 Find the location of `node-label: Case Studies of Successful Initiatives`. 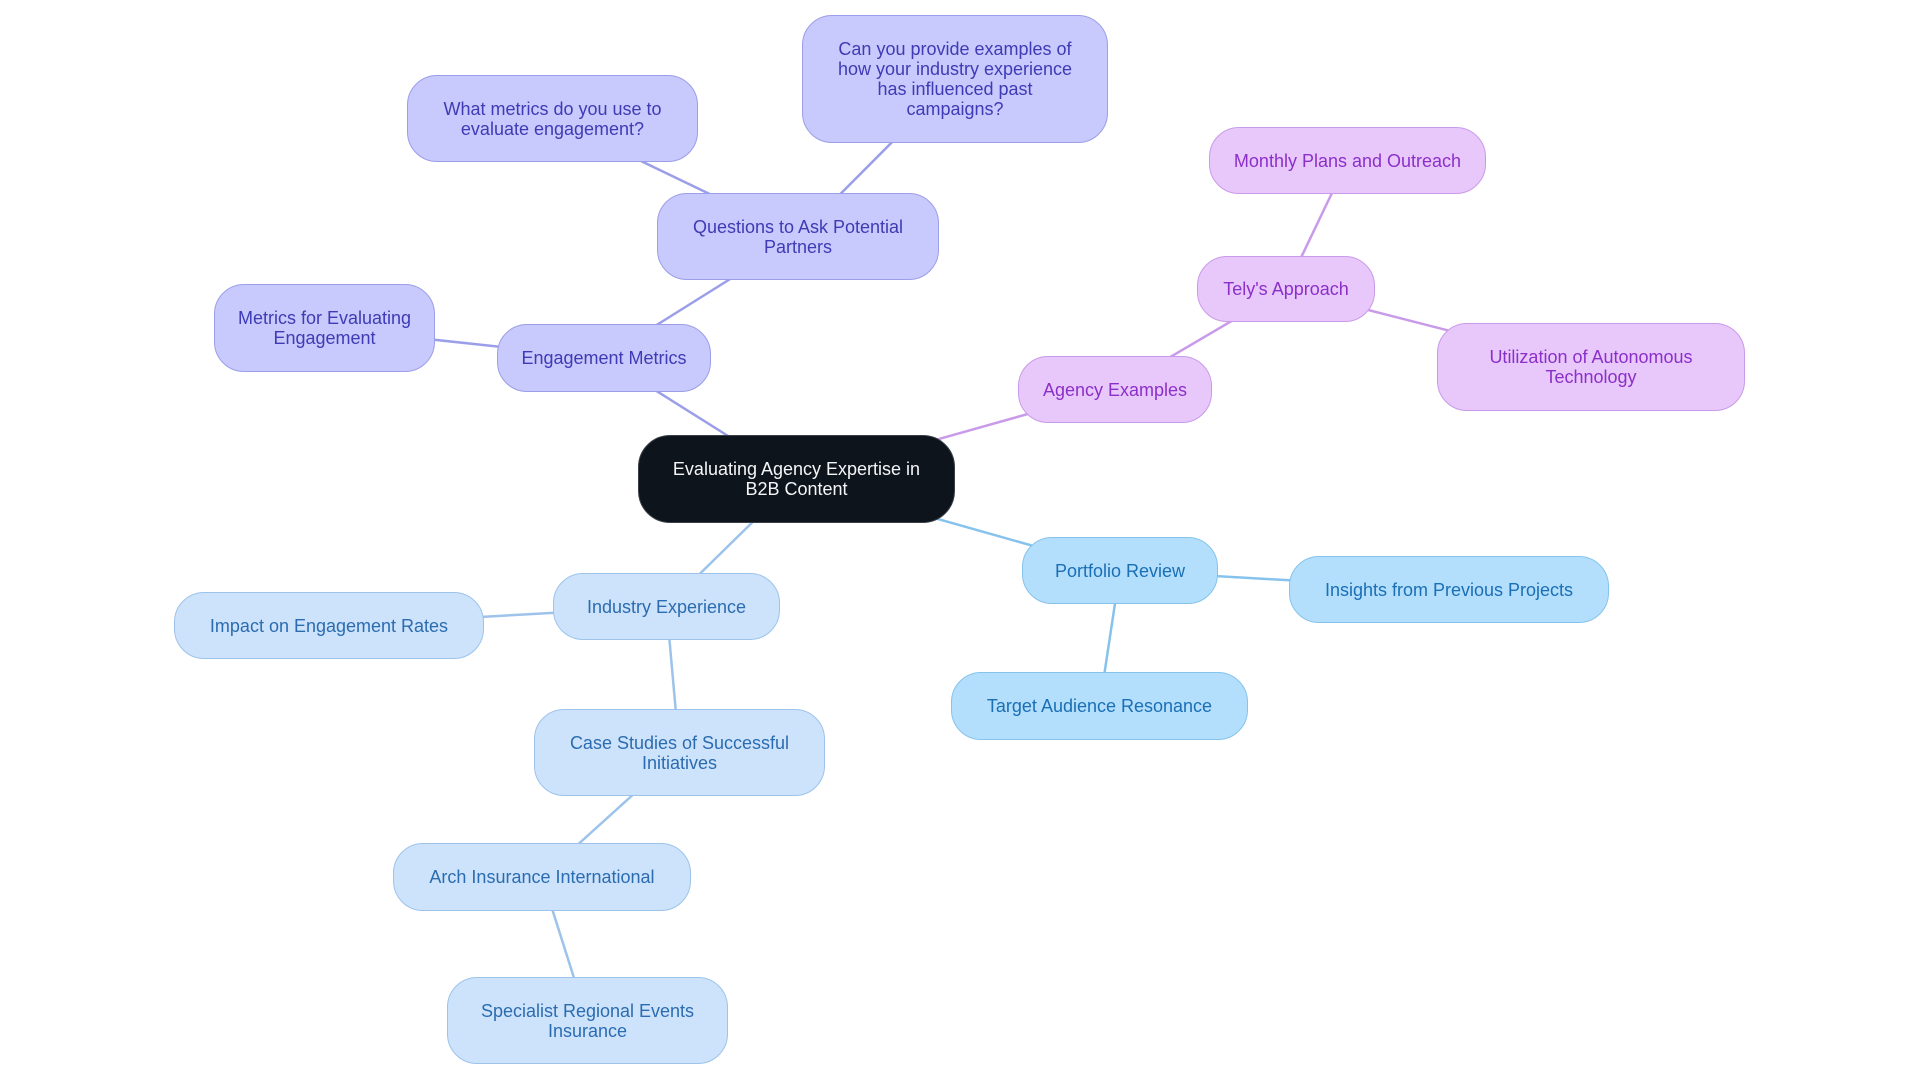

node-label: Case Studies of Successful Initiatives is located at coordinates (679, 752).